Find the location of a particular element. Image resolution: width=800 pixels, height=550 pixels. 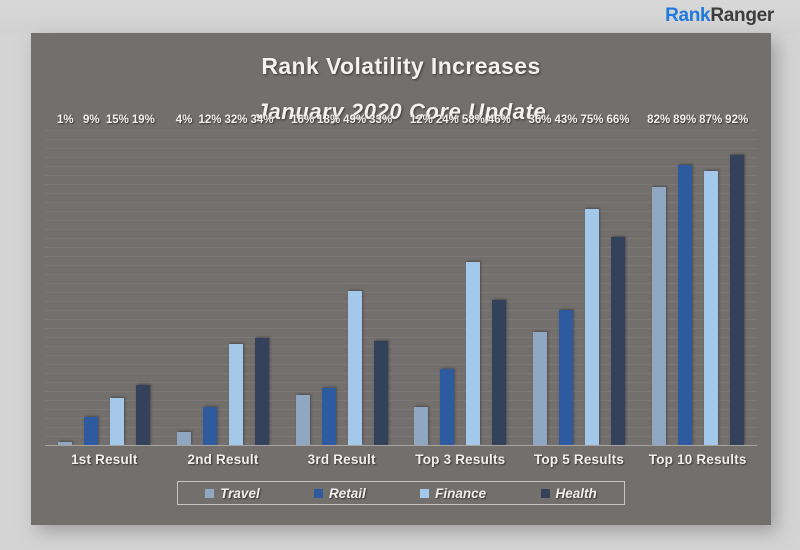

bar-value-label: 1% is located at coordinates (65, 120).